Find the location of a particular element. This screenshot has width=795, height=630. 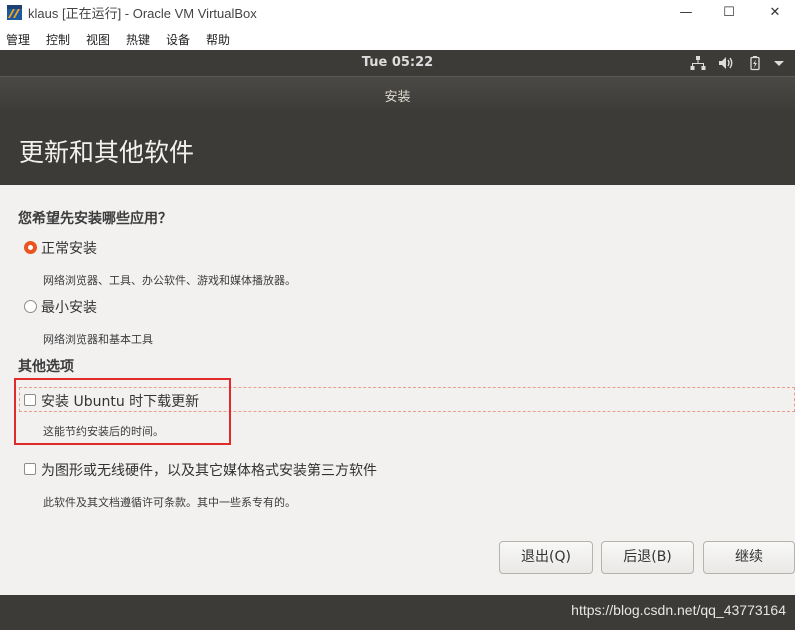

minimal-install-description: 网络浏览器和基本工具 is located at coordinates (98, 339).